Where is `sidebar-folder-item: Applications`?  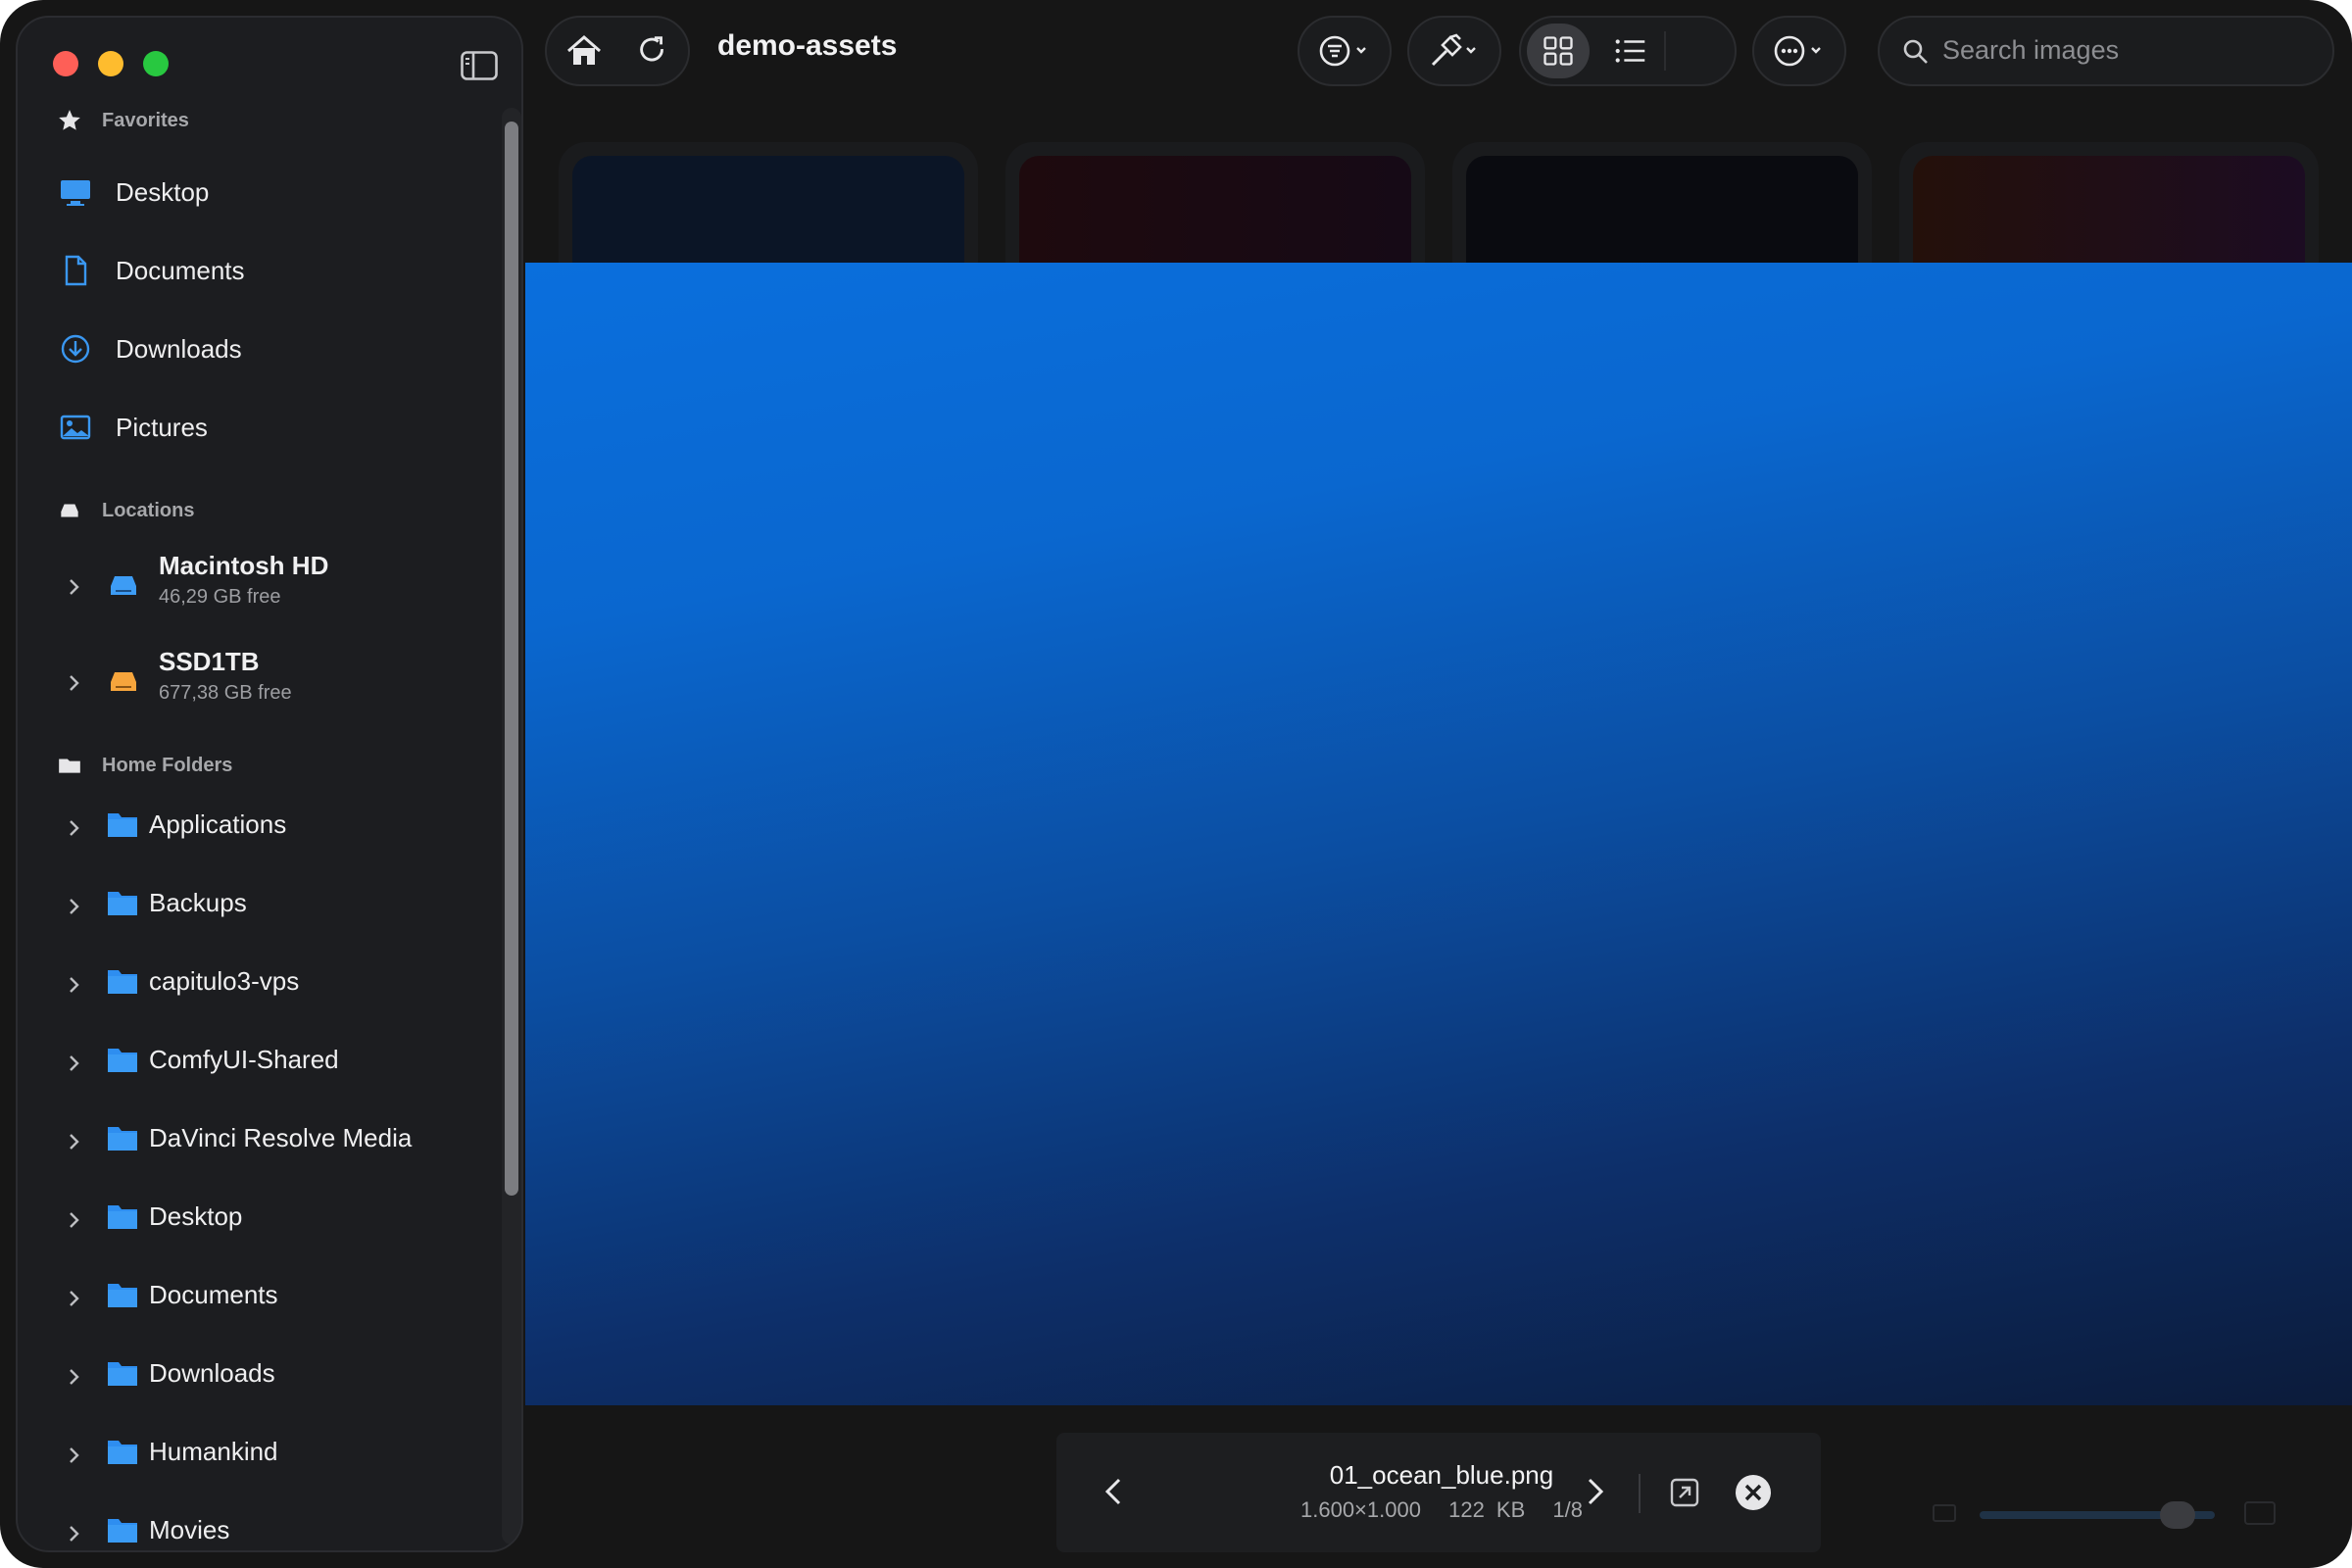
sidebar-folder-item: Applications is located at coordinates (272, 829).